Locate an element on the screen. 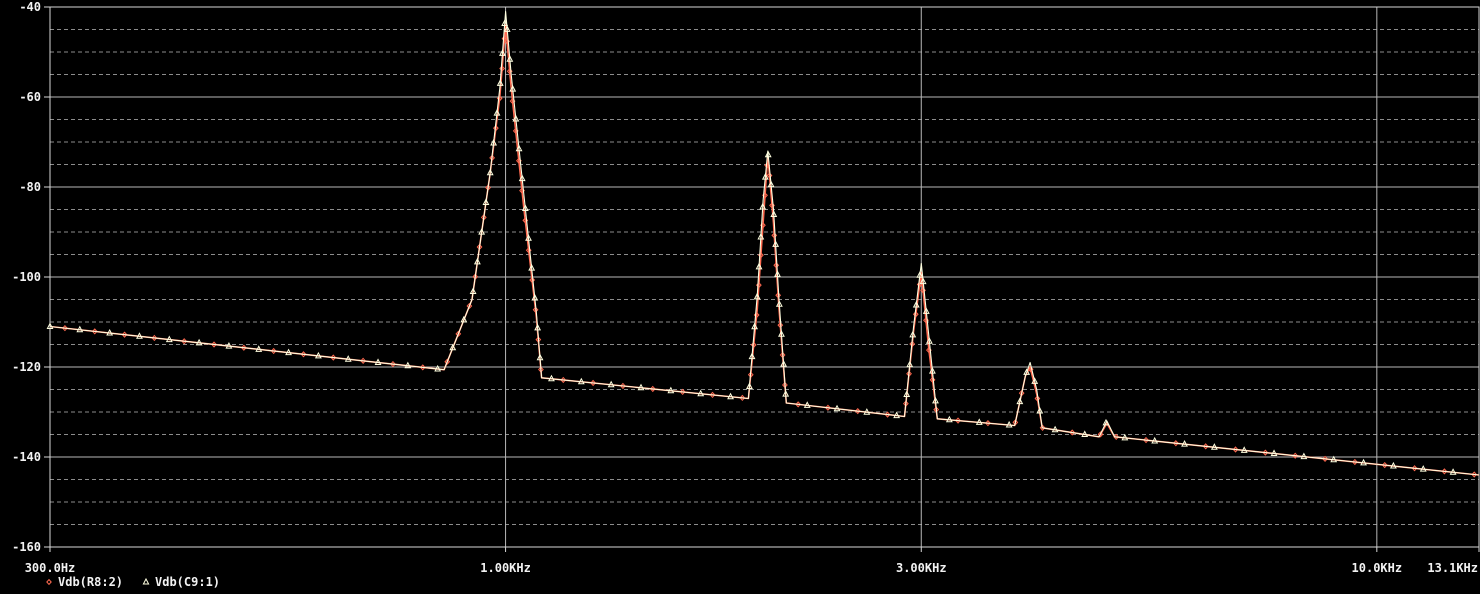  y-tick-label: -140 is located at coordinates (26, 457).